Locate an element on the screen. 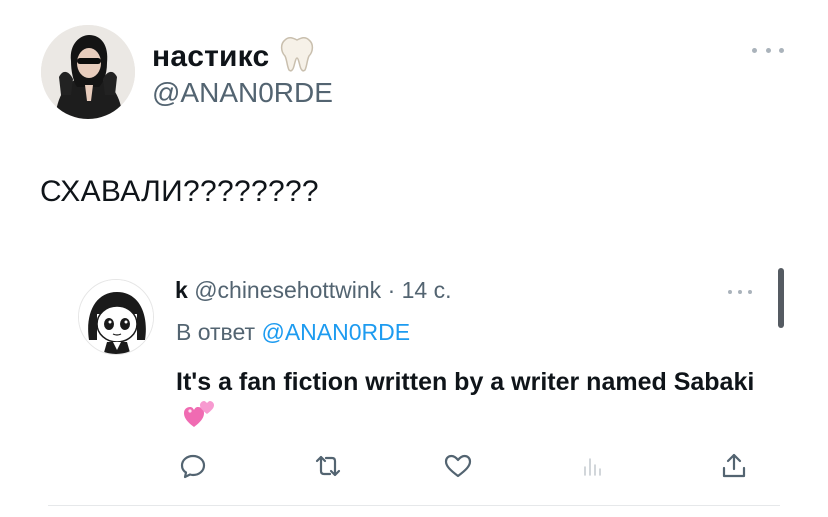 Image resolution: width=828 pixels, height=517 pixels. author-handle: @ANAN0RDE is located at coordinates (242, 93).